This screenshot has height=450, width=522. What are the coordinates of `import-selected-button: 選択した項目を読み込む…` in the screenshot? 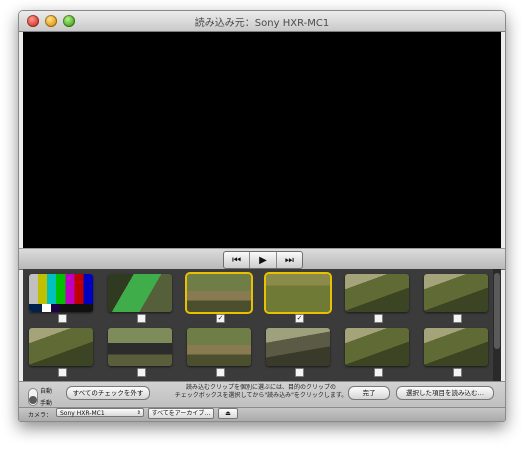 It's located at (445, 393).